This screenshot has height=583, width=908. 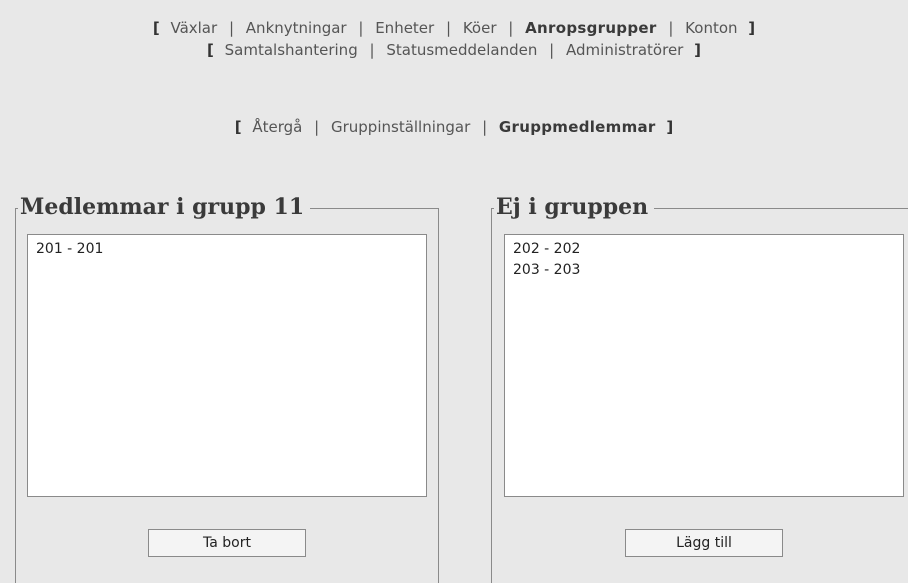 What do you see at coordinates (590, 28) in the screenshot?
I see `nav-link-anropsgrupper: Anropsgrupper` at bounding box center [590, 28].